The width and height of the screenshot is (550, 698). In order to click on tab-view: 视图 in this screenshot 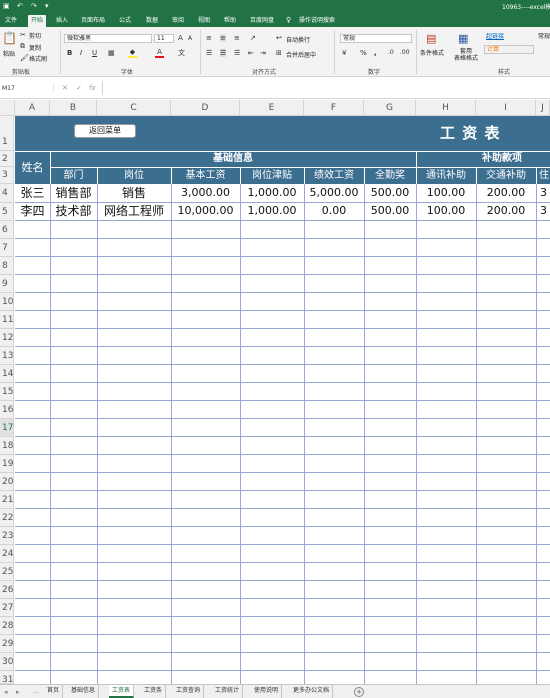, I will do `click(204, 21)`.